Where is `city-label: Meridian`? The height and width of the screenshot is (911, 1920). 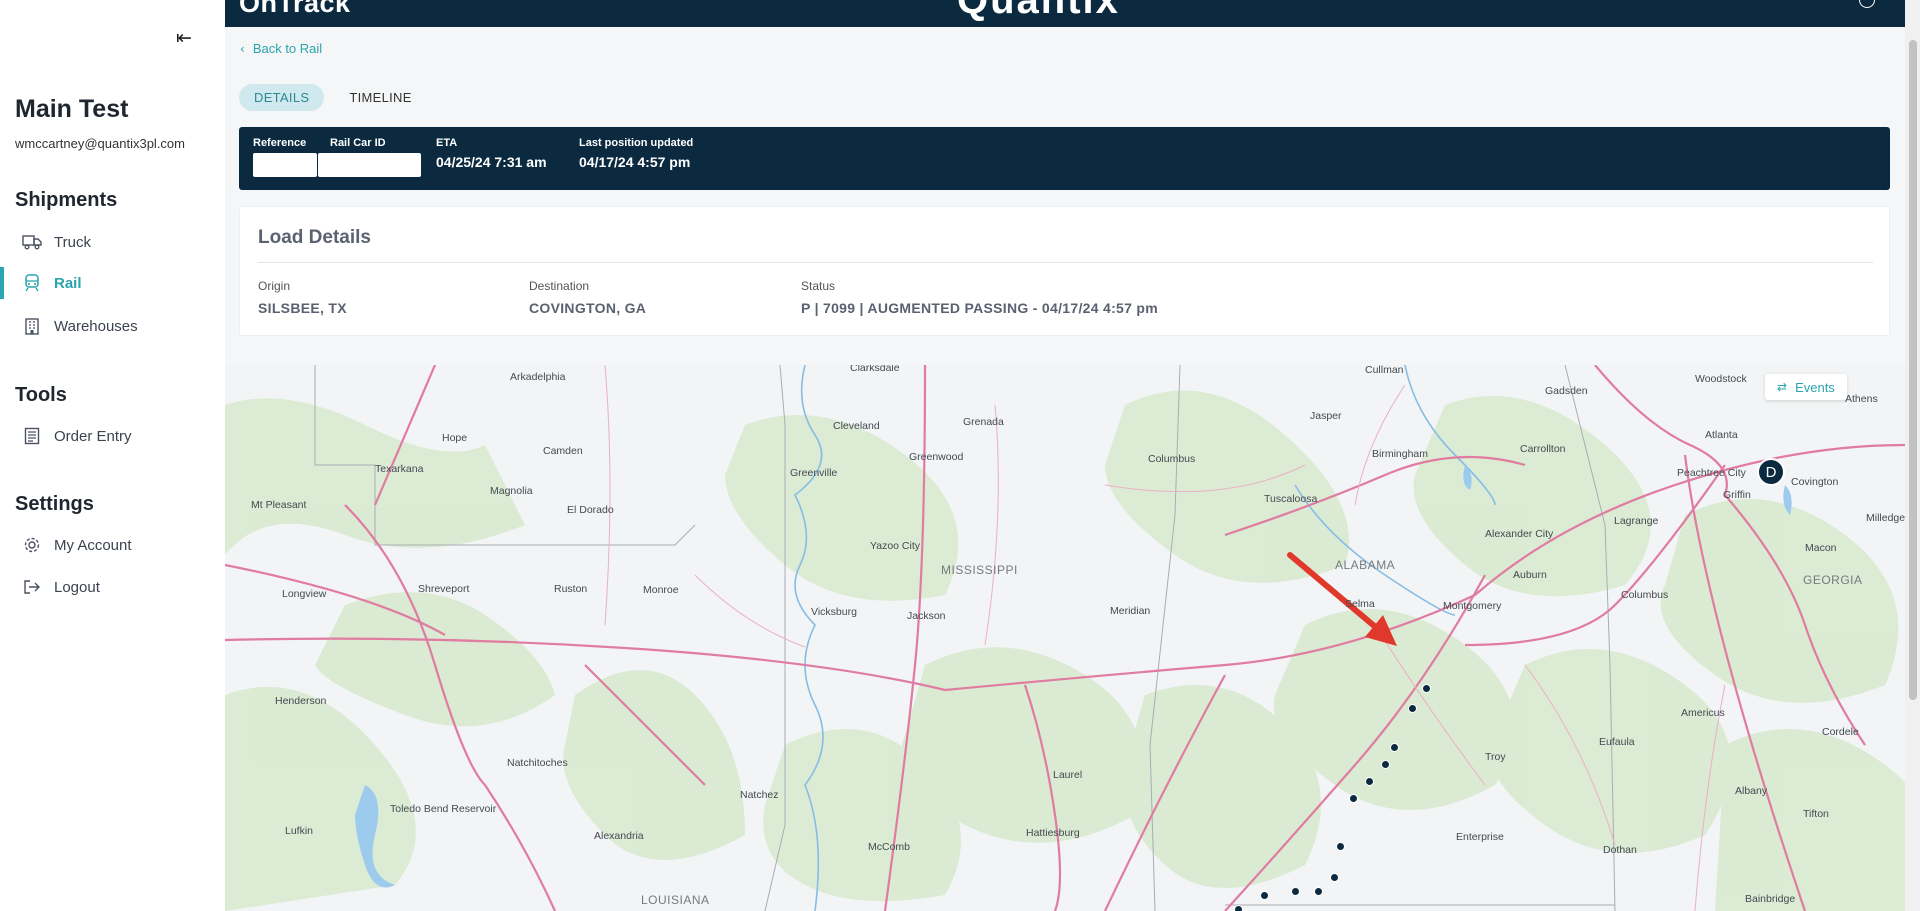 city-label: Meridian is located at coordinates (1130, 611).